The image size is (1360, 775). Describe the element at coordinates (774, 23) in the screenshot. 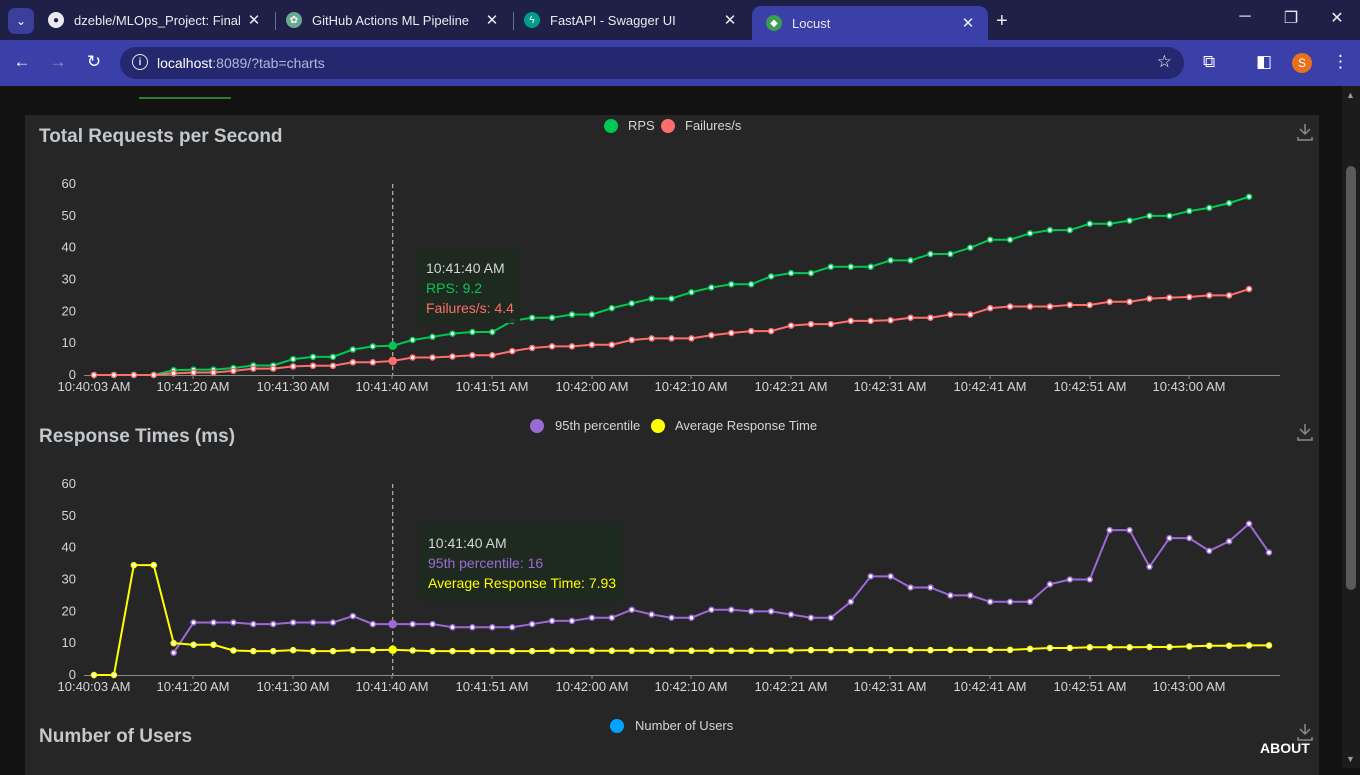

I see `locust-icon: ◆` at that location.